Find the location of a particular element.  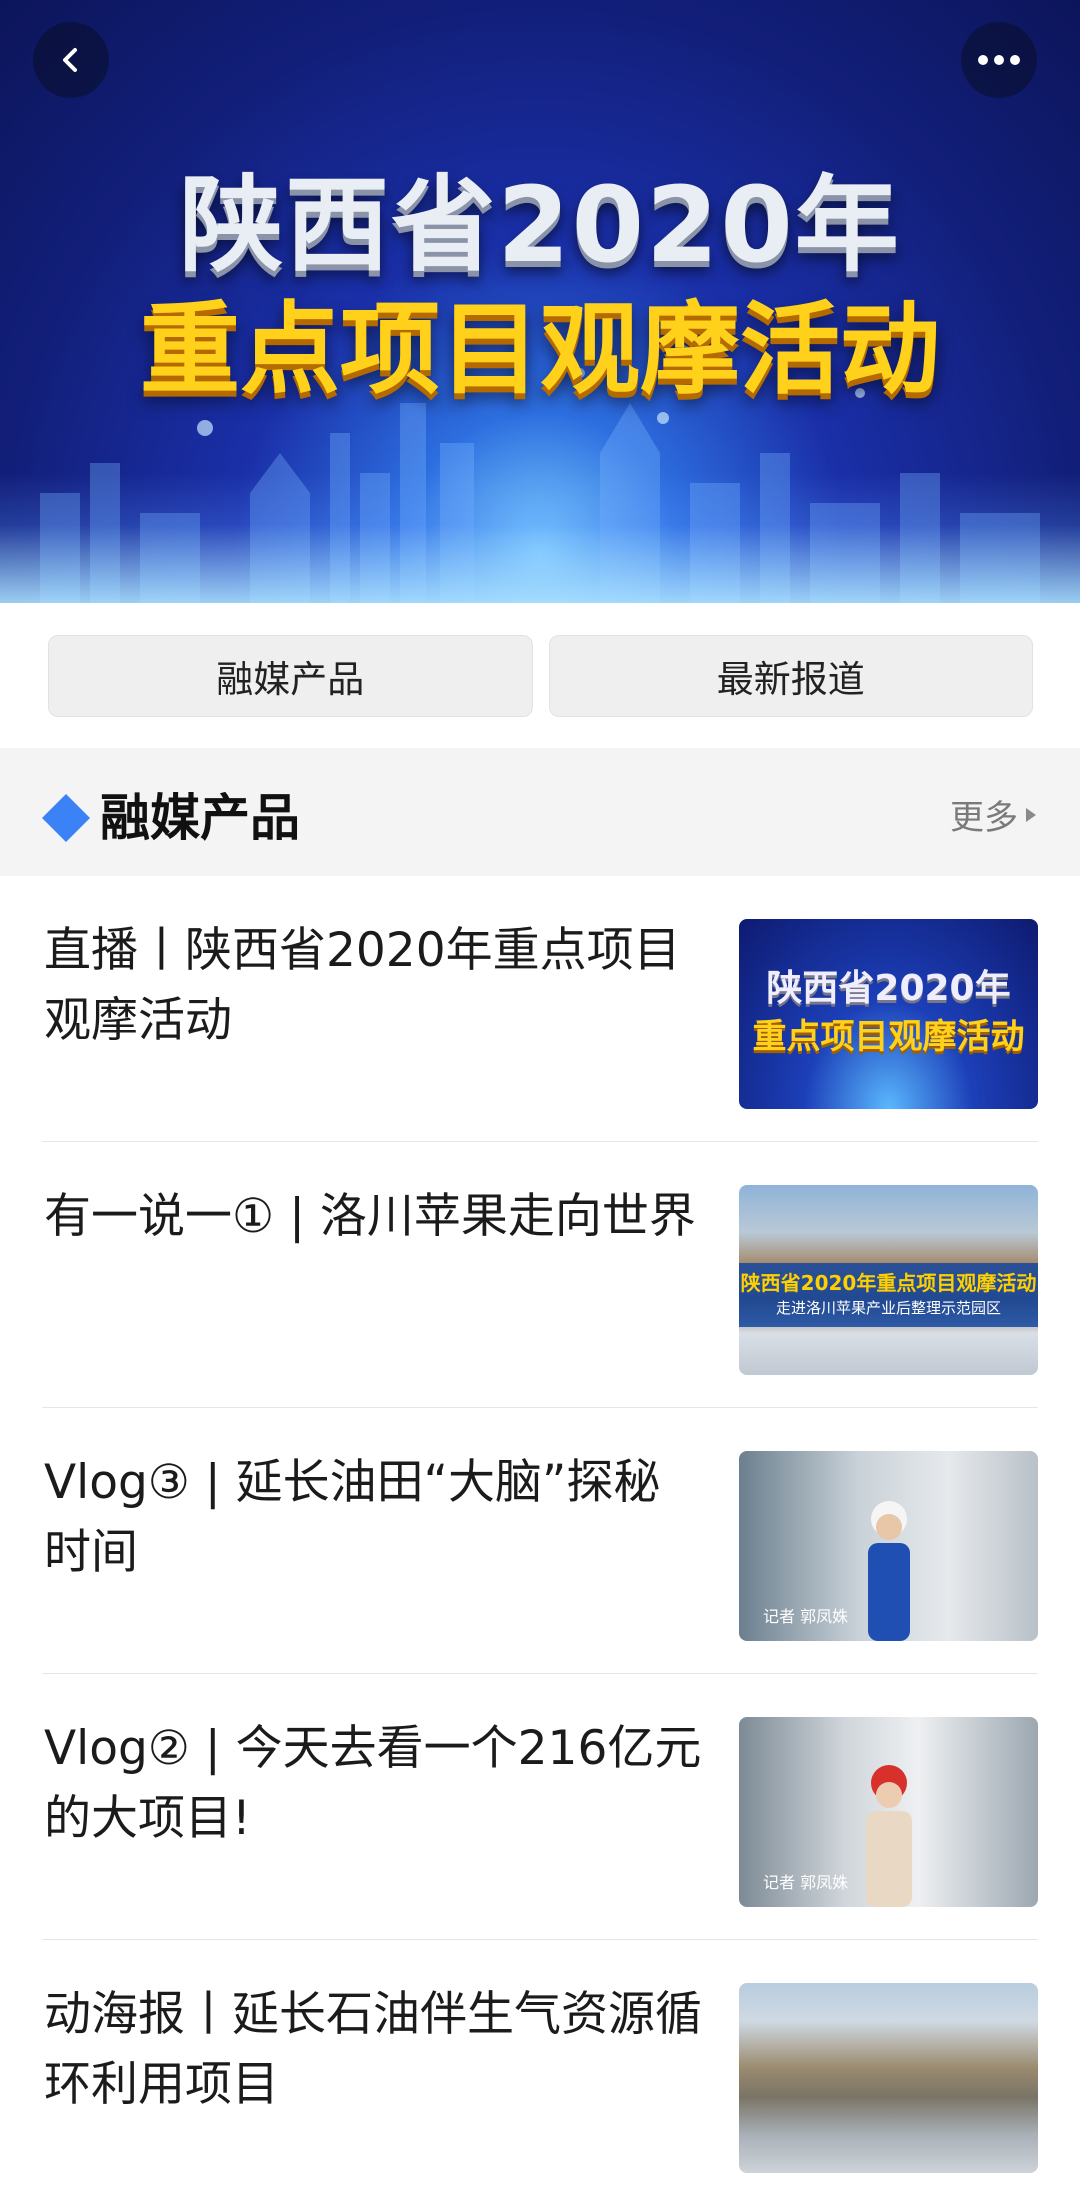

list-item: Vlog② | 今天去看一个216亿元的大项目! 记者 郭凤姝 is located at coordinates (540, 1807).